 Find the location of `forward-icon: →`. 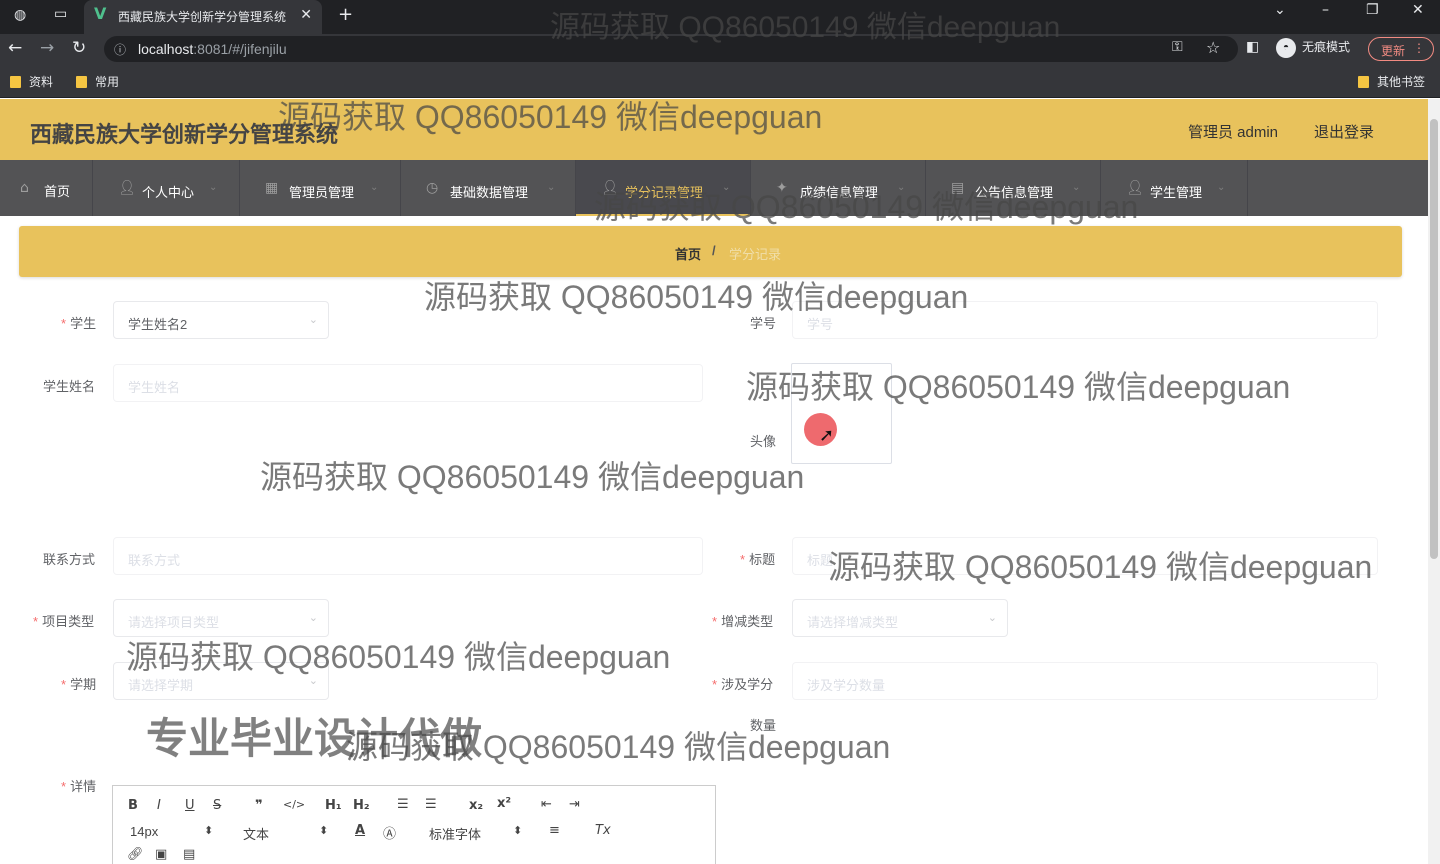

forward-icon: → is located at coordinates (47, 48).